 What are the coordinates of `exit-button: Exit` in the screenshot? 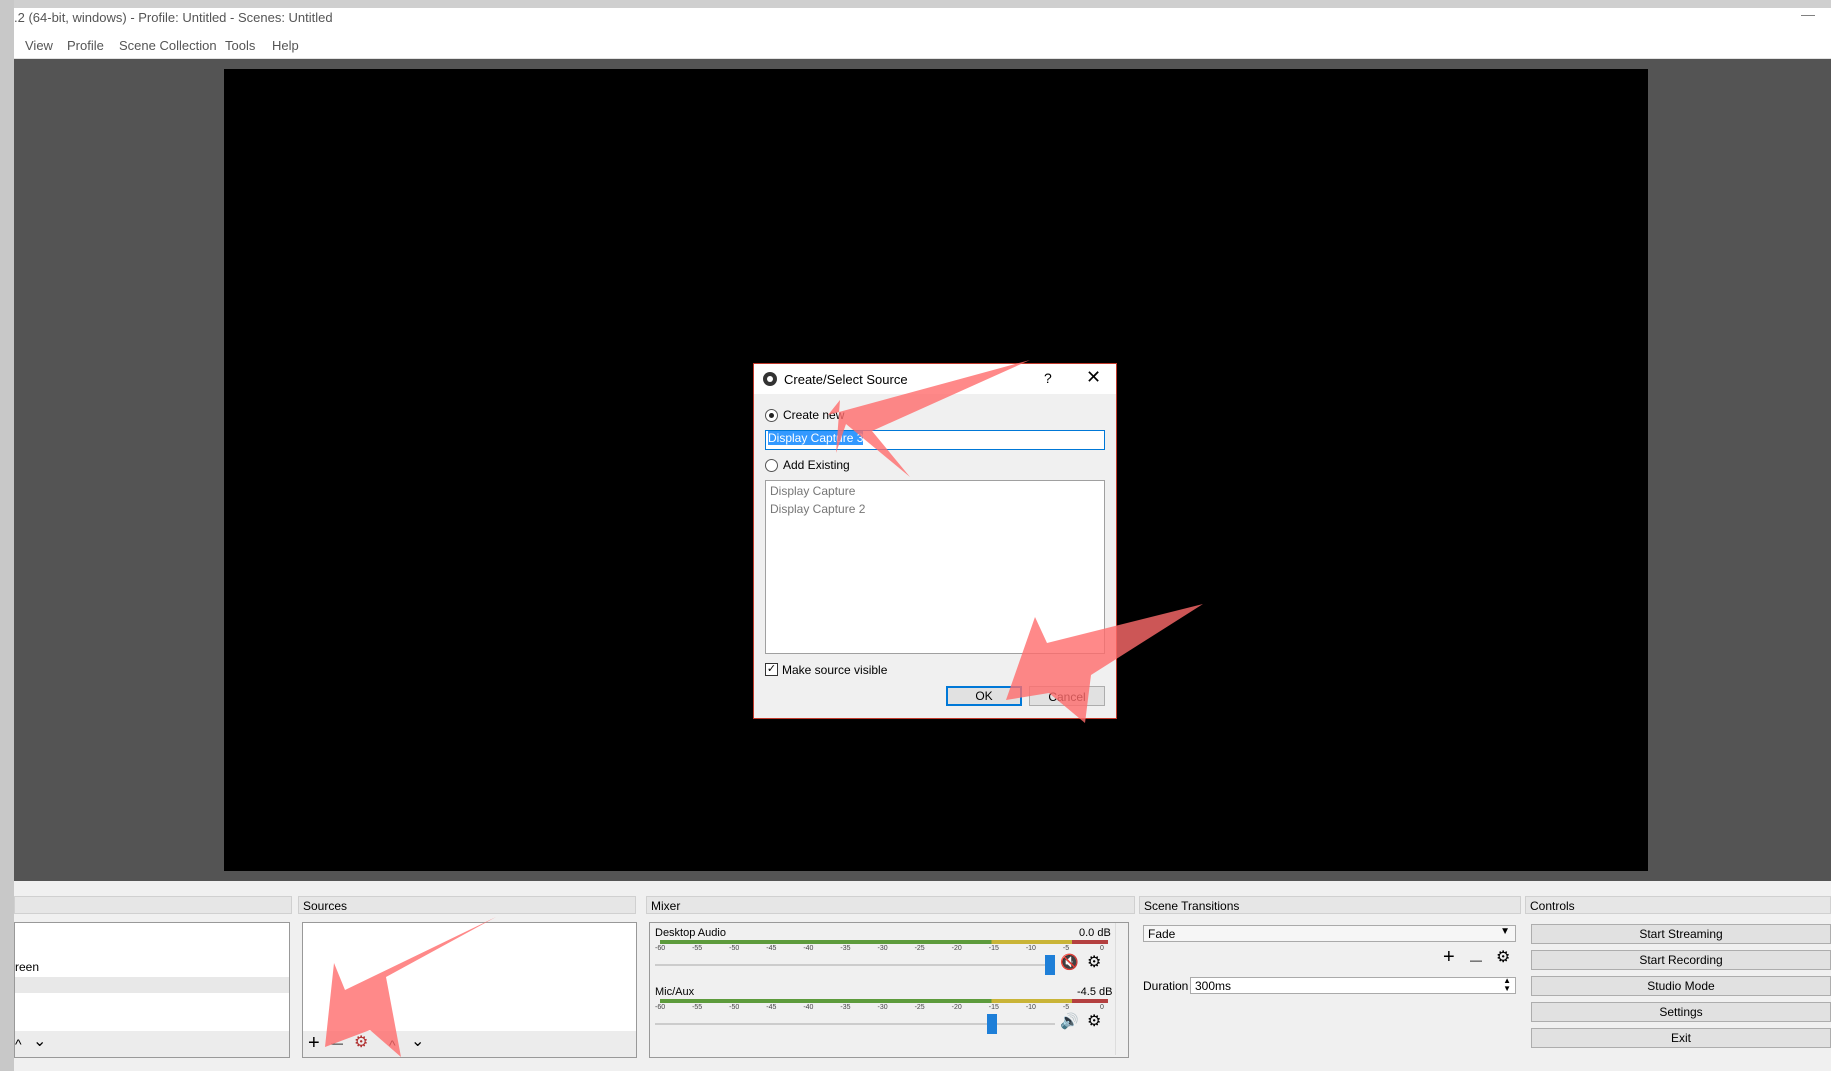 It's located at (1681, 1038).